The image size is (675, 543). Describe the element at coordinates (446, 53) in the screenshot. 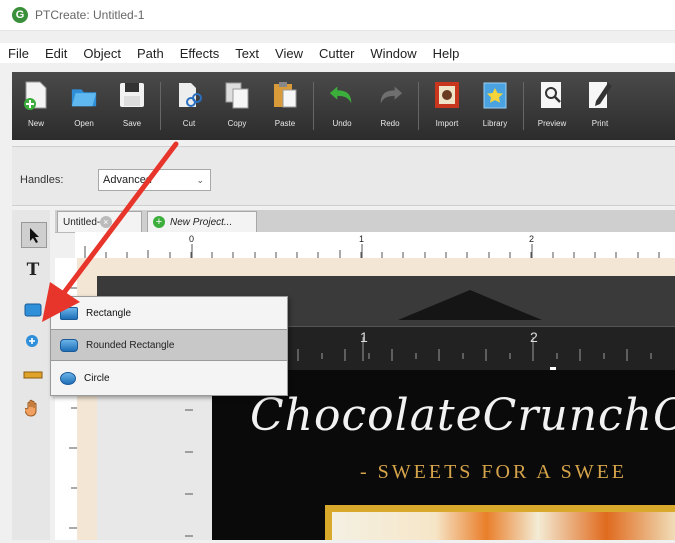

I see `menu-help: Help` at that location.